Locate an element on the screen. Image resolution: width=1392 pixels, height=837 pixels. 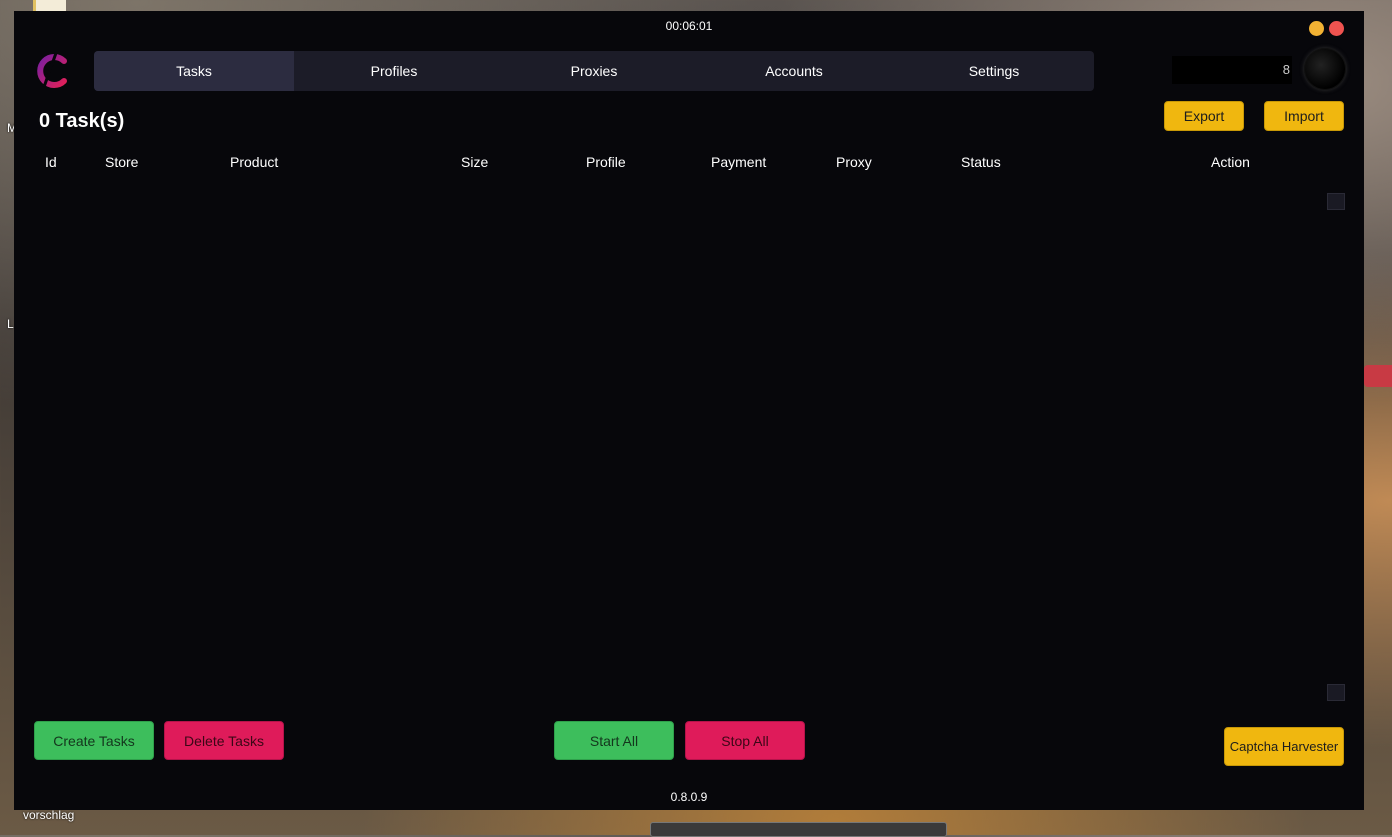
scrollbar-up-arrow is located at coordinates (1336, 201).